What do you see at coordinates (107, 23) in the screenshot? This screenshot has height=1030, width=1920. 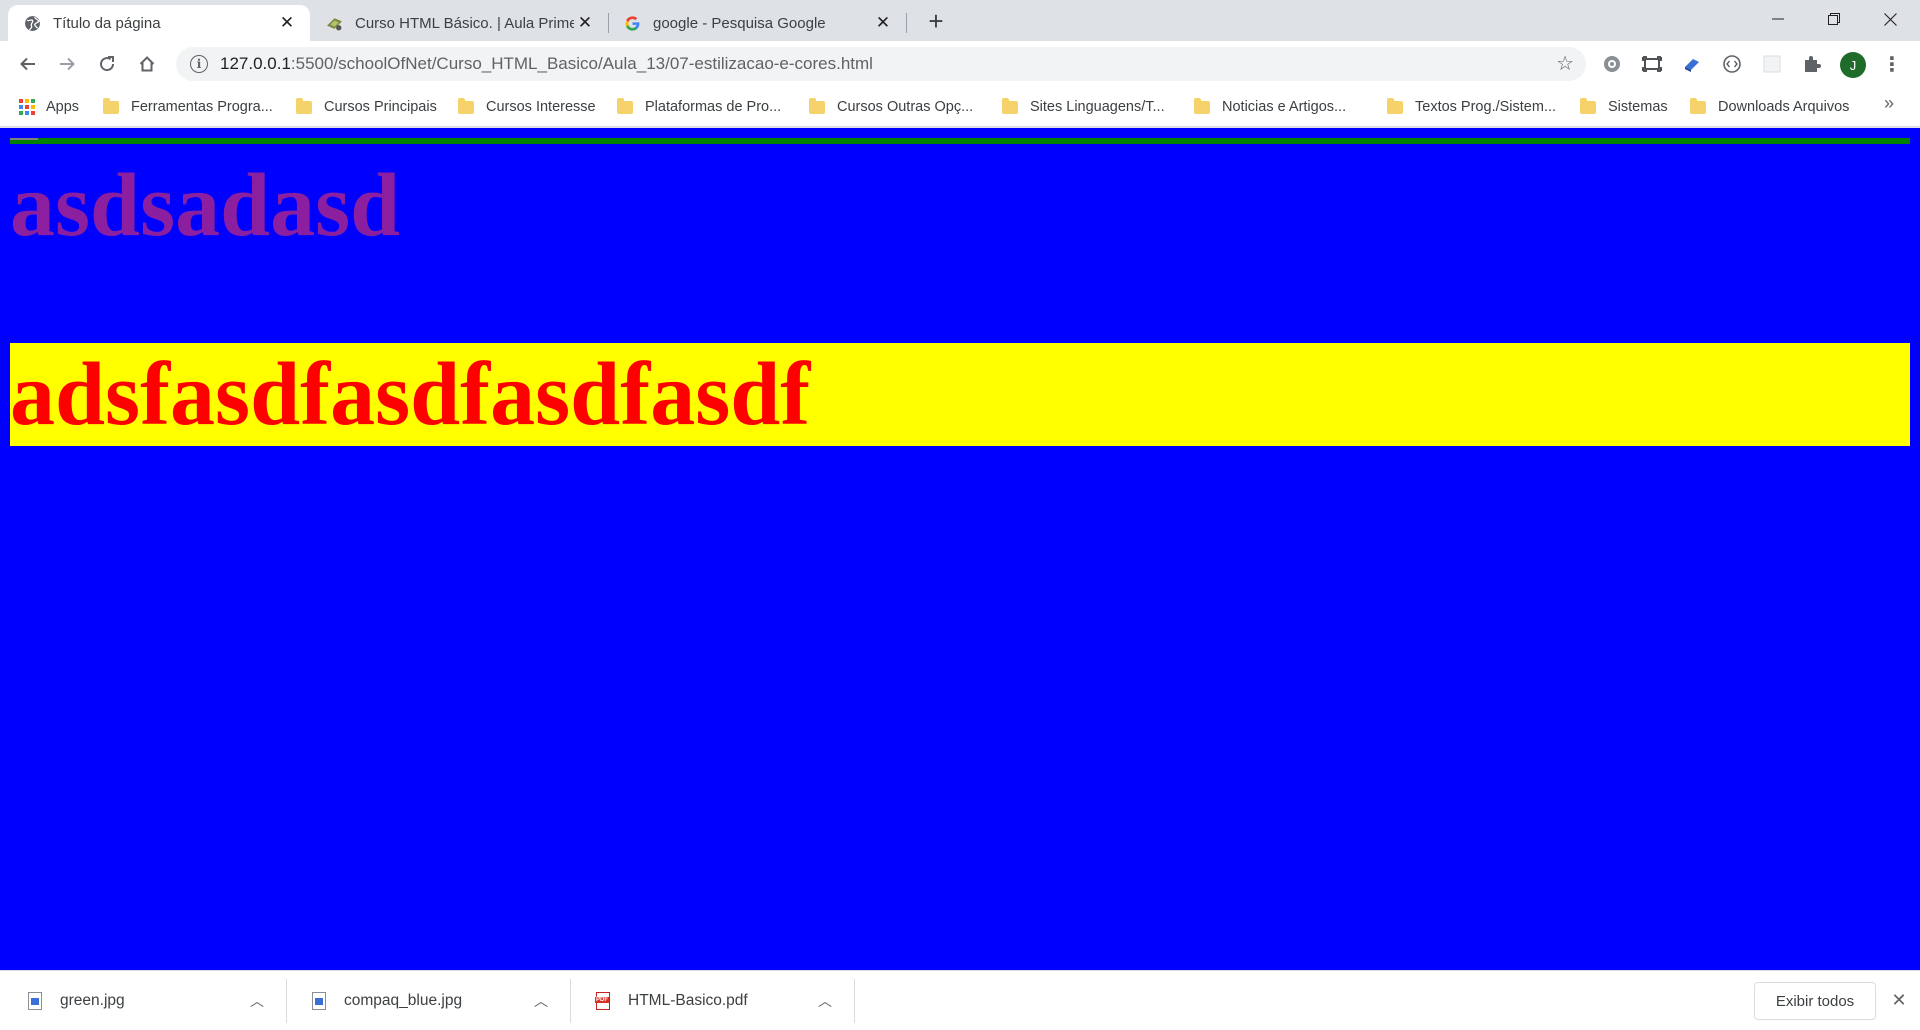 I see `tab-title: Título da página` at bounding box center [107, 23].